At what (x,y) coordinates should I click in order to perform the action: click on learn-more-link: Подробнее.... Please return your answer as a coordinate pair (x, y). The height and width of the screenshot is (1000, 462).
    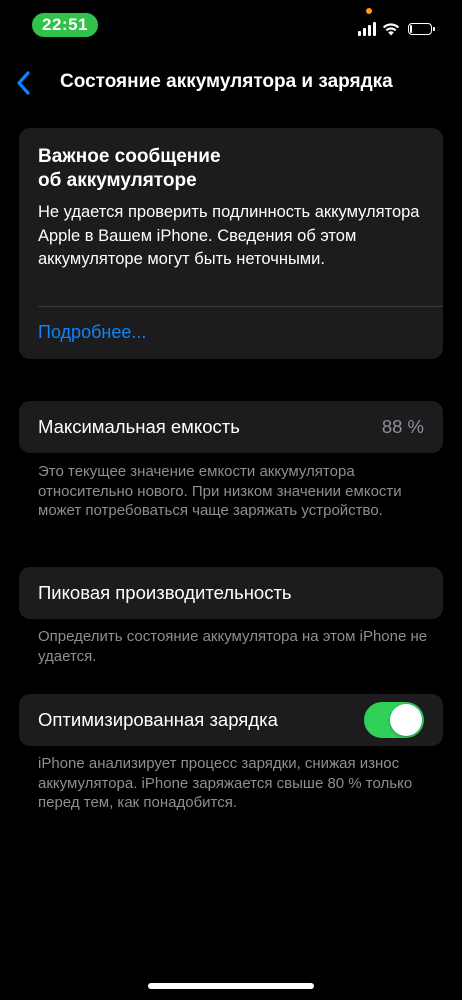
    Looking at the image, I should click on (92, 332).